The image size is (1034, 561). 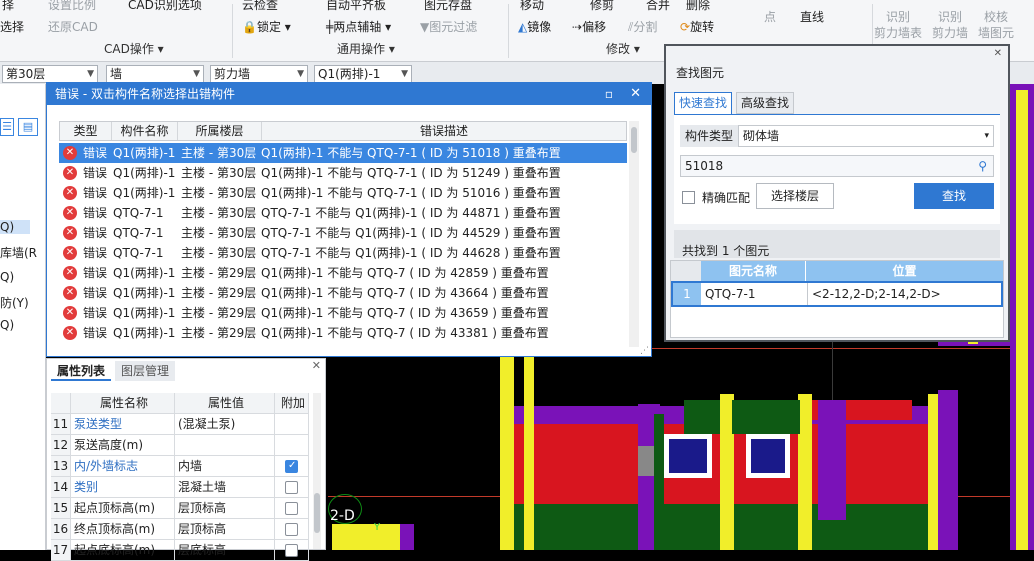 I want to click on group-common-ops: 通用操作 ▾, so click(x=366, y=48).